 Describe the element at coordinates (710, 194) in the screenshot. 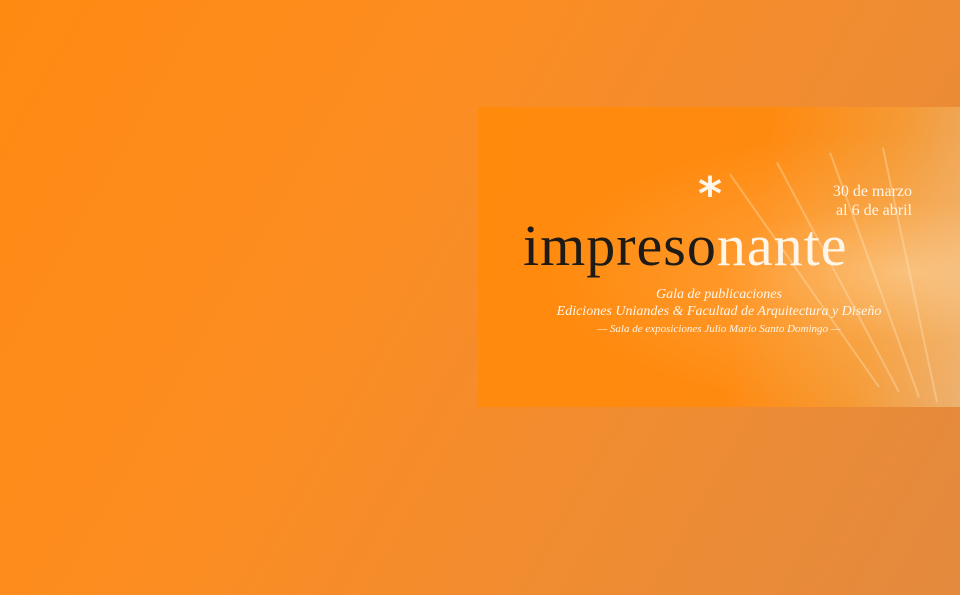

I see `asterisk-icon: *` at that location.